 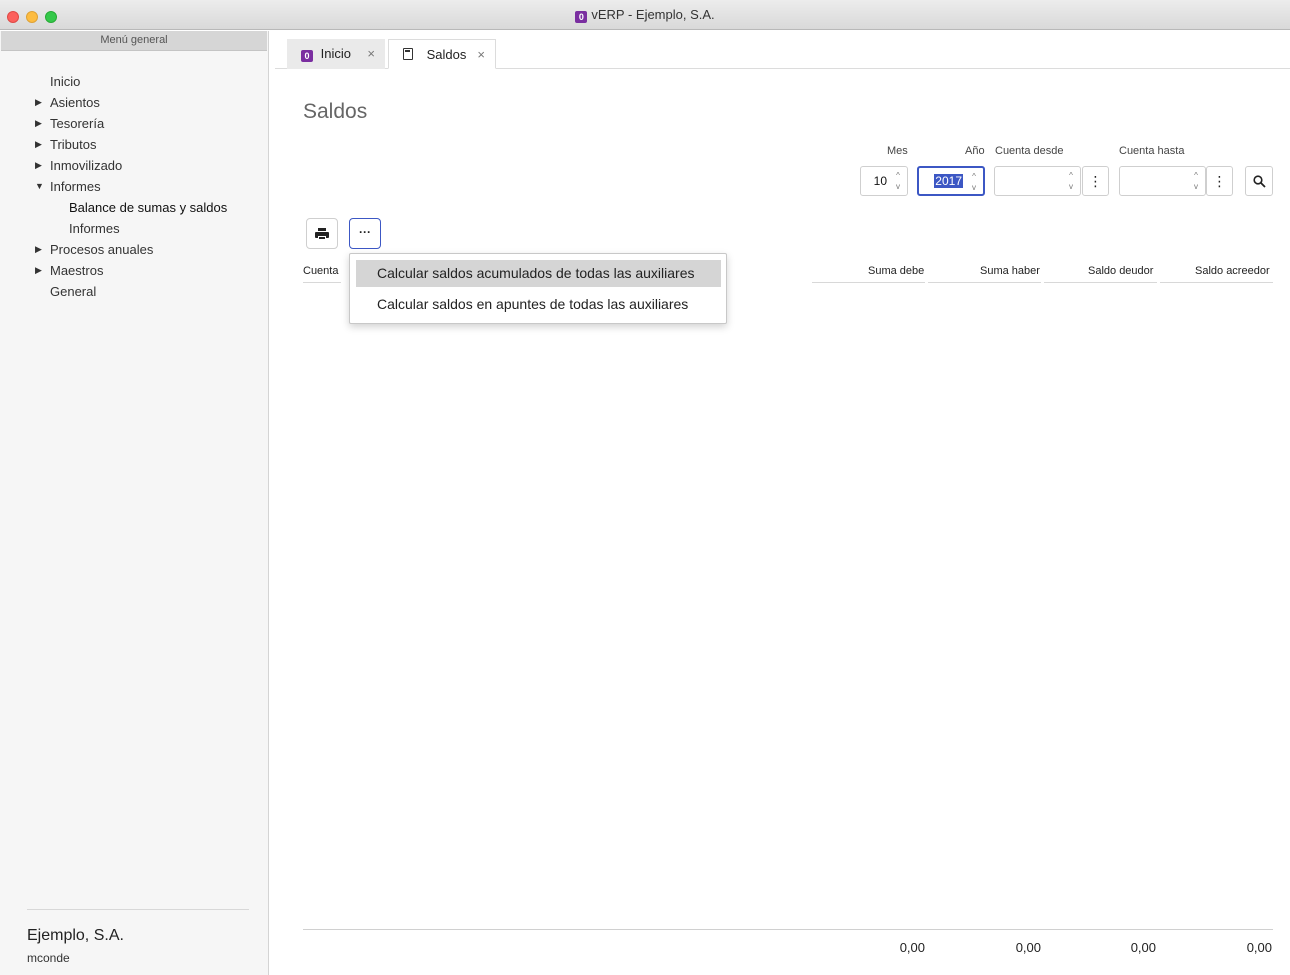 I want to click on more-actions-button: ···, so click(x=365, y=233).